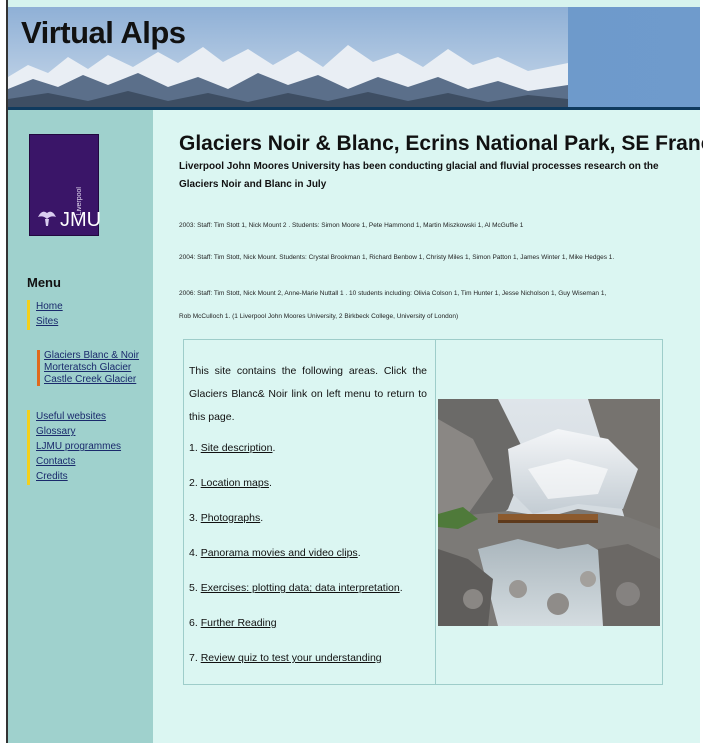 This screenshot has width=703, height=743. What do you see at coordinates (193, 483) in the screenshot?
I see `list-item-number: 2.` at bounding box center [193, 483].